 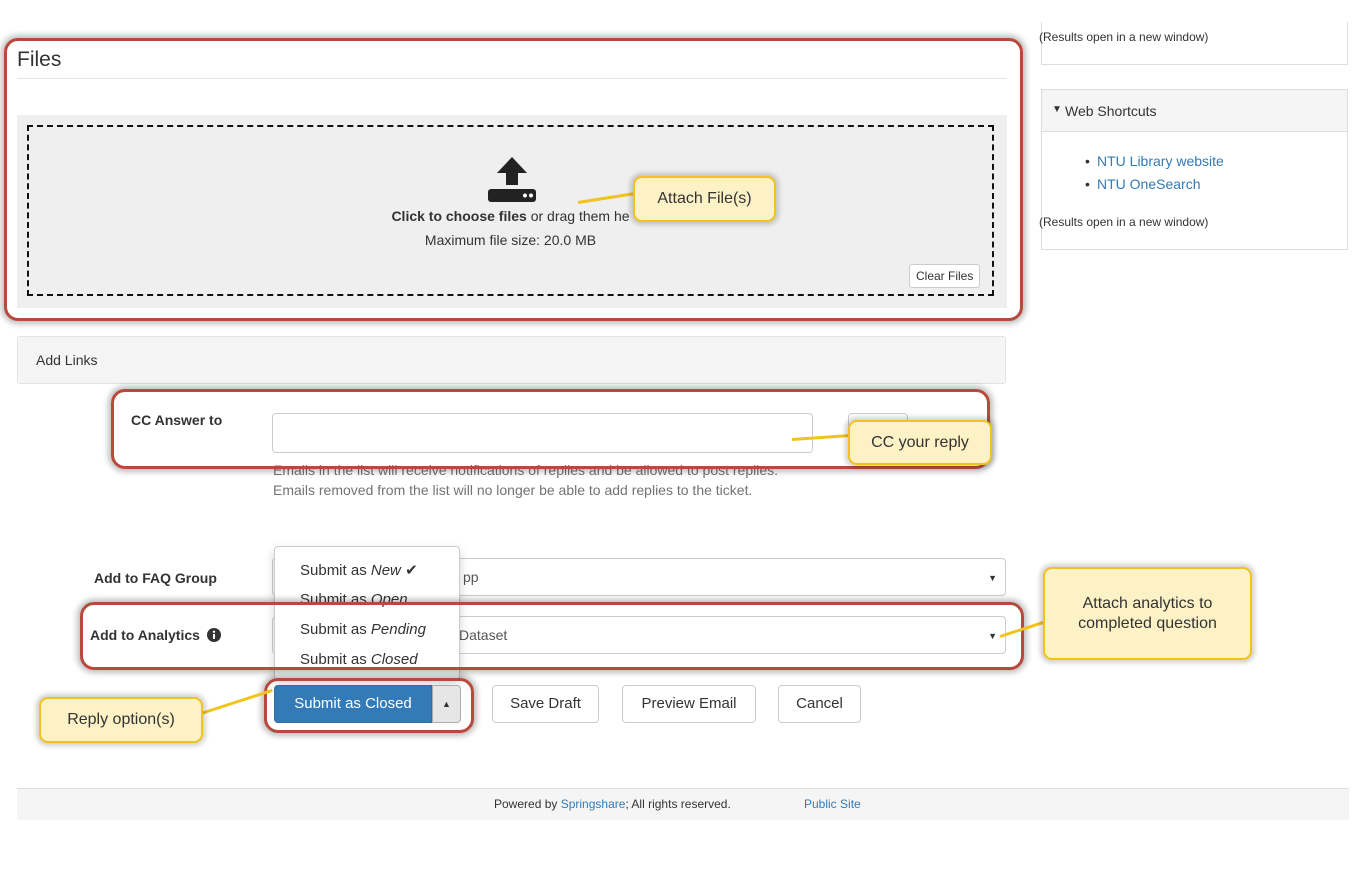 I want to click on shortcut-list: • NTU Library website • NTU OneSearch, so click(x=1154, y=176).